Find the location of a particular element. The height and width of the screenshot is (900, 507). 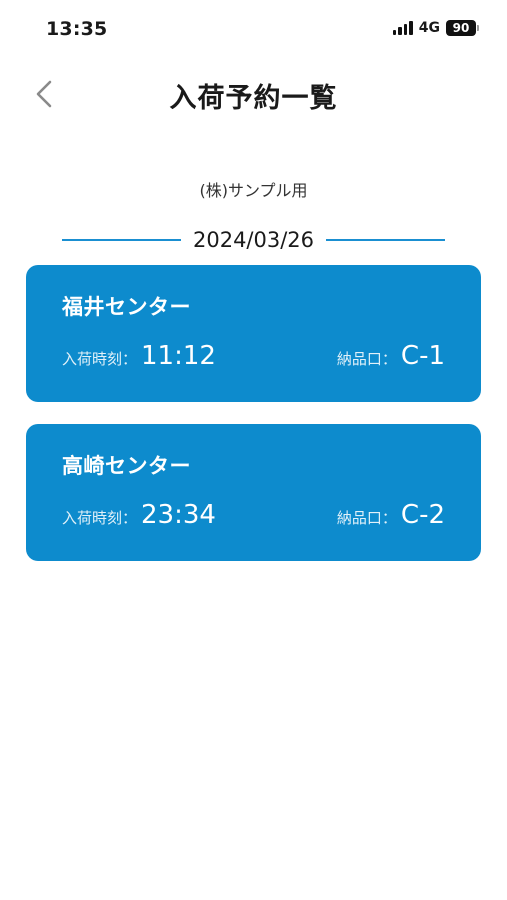

header: 入荷予約一覧 is located at coordinates (253, 94).